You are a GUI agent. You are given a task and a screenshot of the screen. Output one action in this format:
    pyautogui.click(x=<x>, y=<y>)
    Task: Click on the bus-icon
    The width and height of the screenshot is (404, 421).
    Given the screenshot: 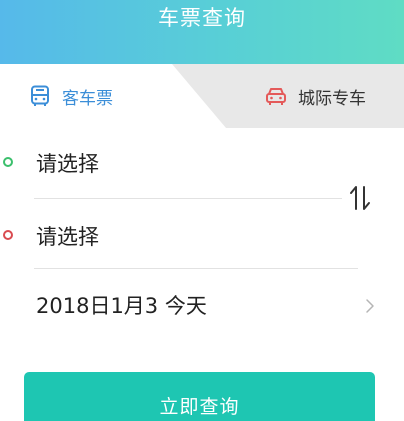 What is the action you would take?
    pyautogui.click(x=40, y=95)
    